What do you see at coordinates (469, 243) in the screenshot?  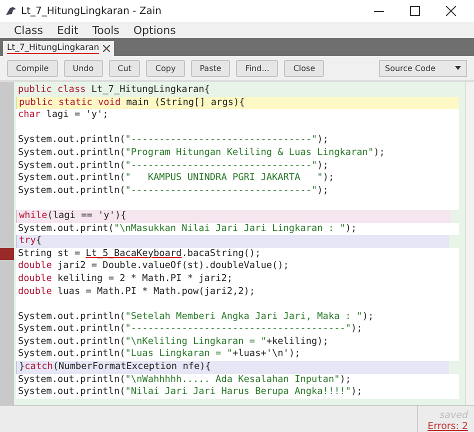 I see `scrollbar` at bounding box center [469, 243].